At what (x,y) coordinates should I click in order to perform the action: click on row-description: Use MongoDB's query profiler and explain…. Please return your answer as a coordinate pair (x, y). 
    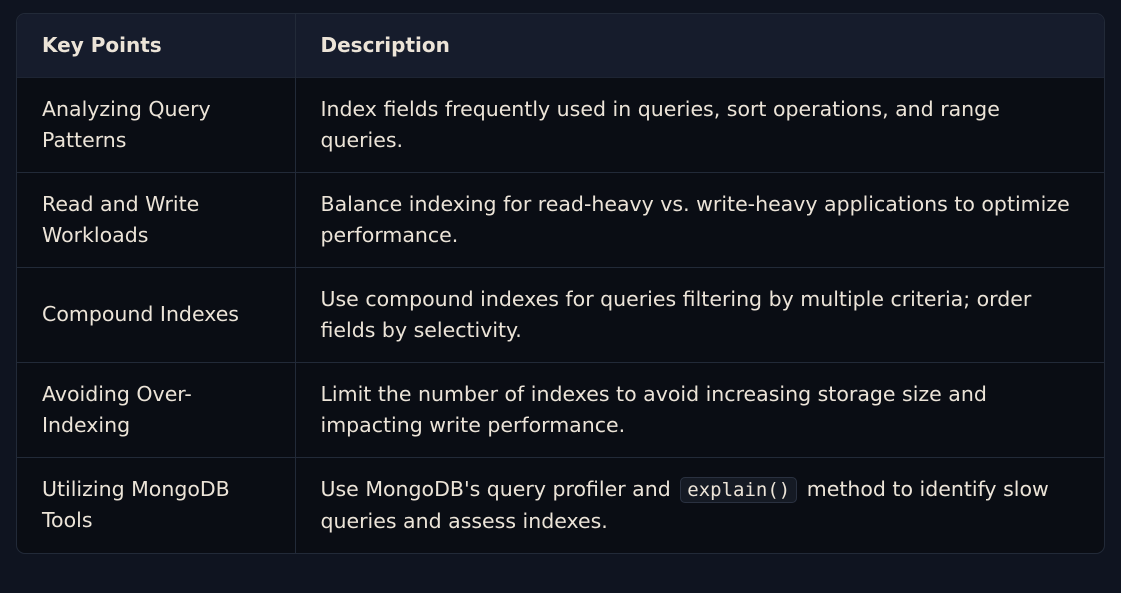
    Looking at the image, I should click on (699, 504).